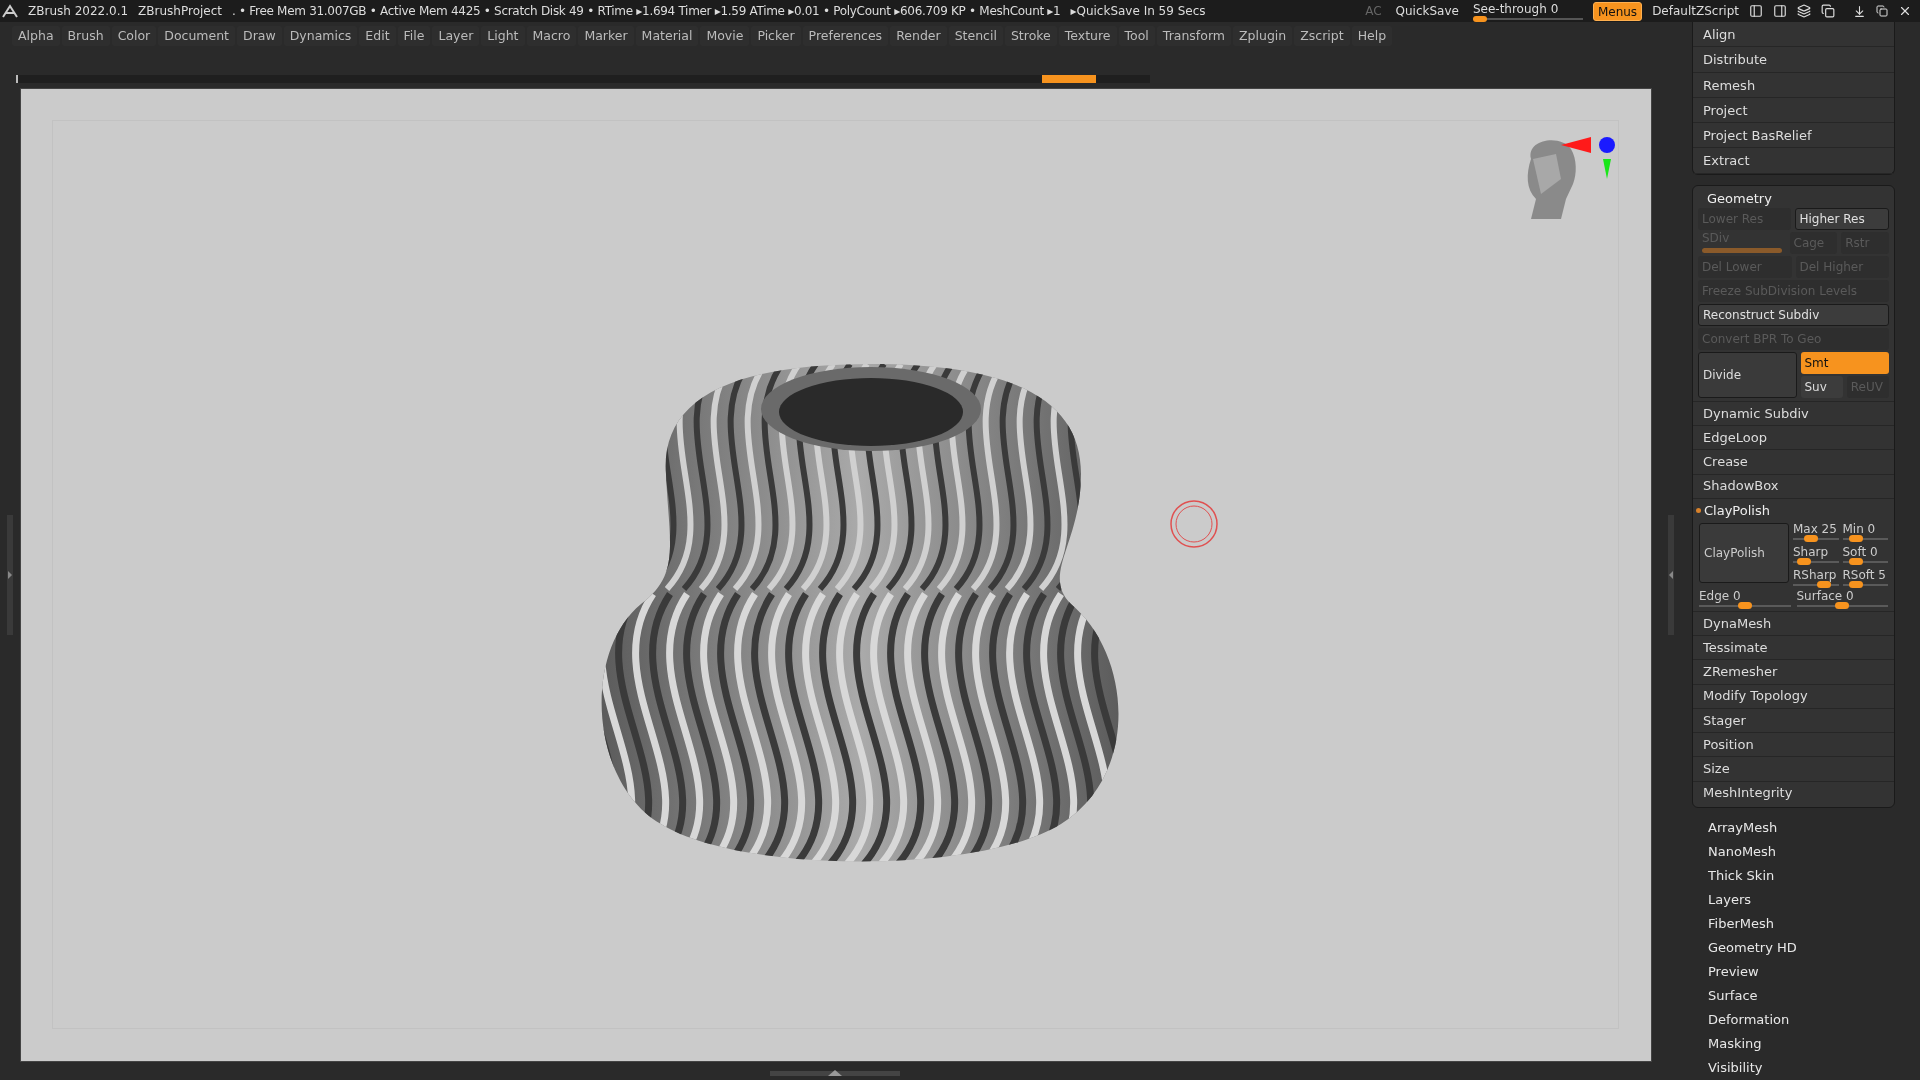 This screenshot has height=1080, width=1920. Describe the element at coordinates (1806, 923) in the screenshot. I see `subpalette-item: FiberMesh` at that location.